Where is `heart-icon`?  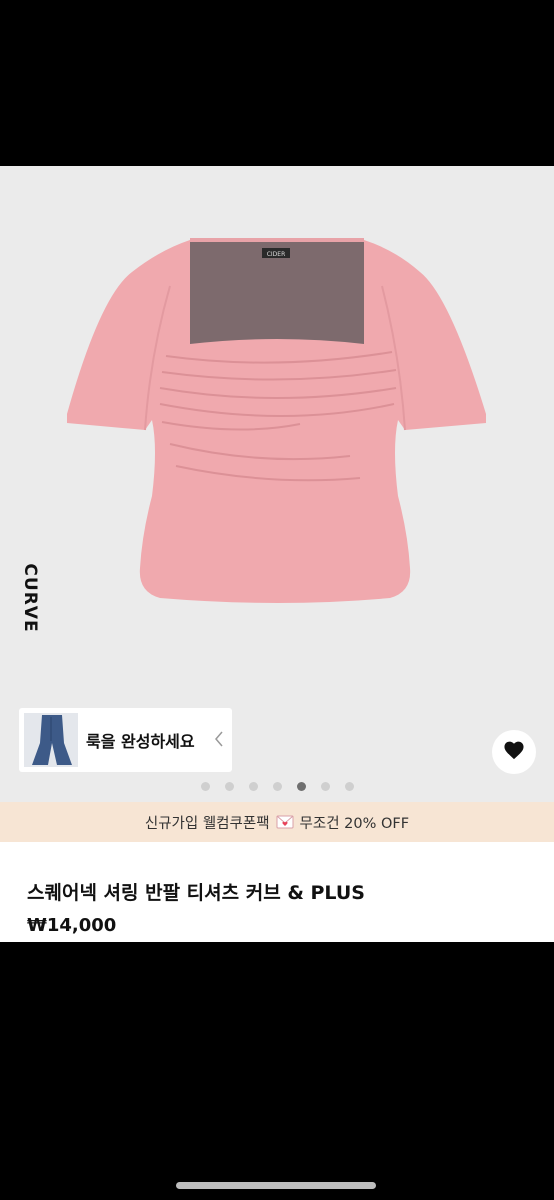
heart-icon is located at coordinates (514, 752).